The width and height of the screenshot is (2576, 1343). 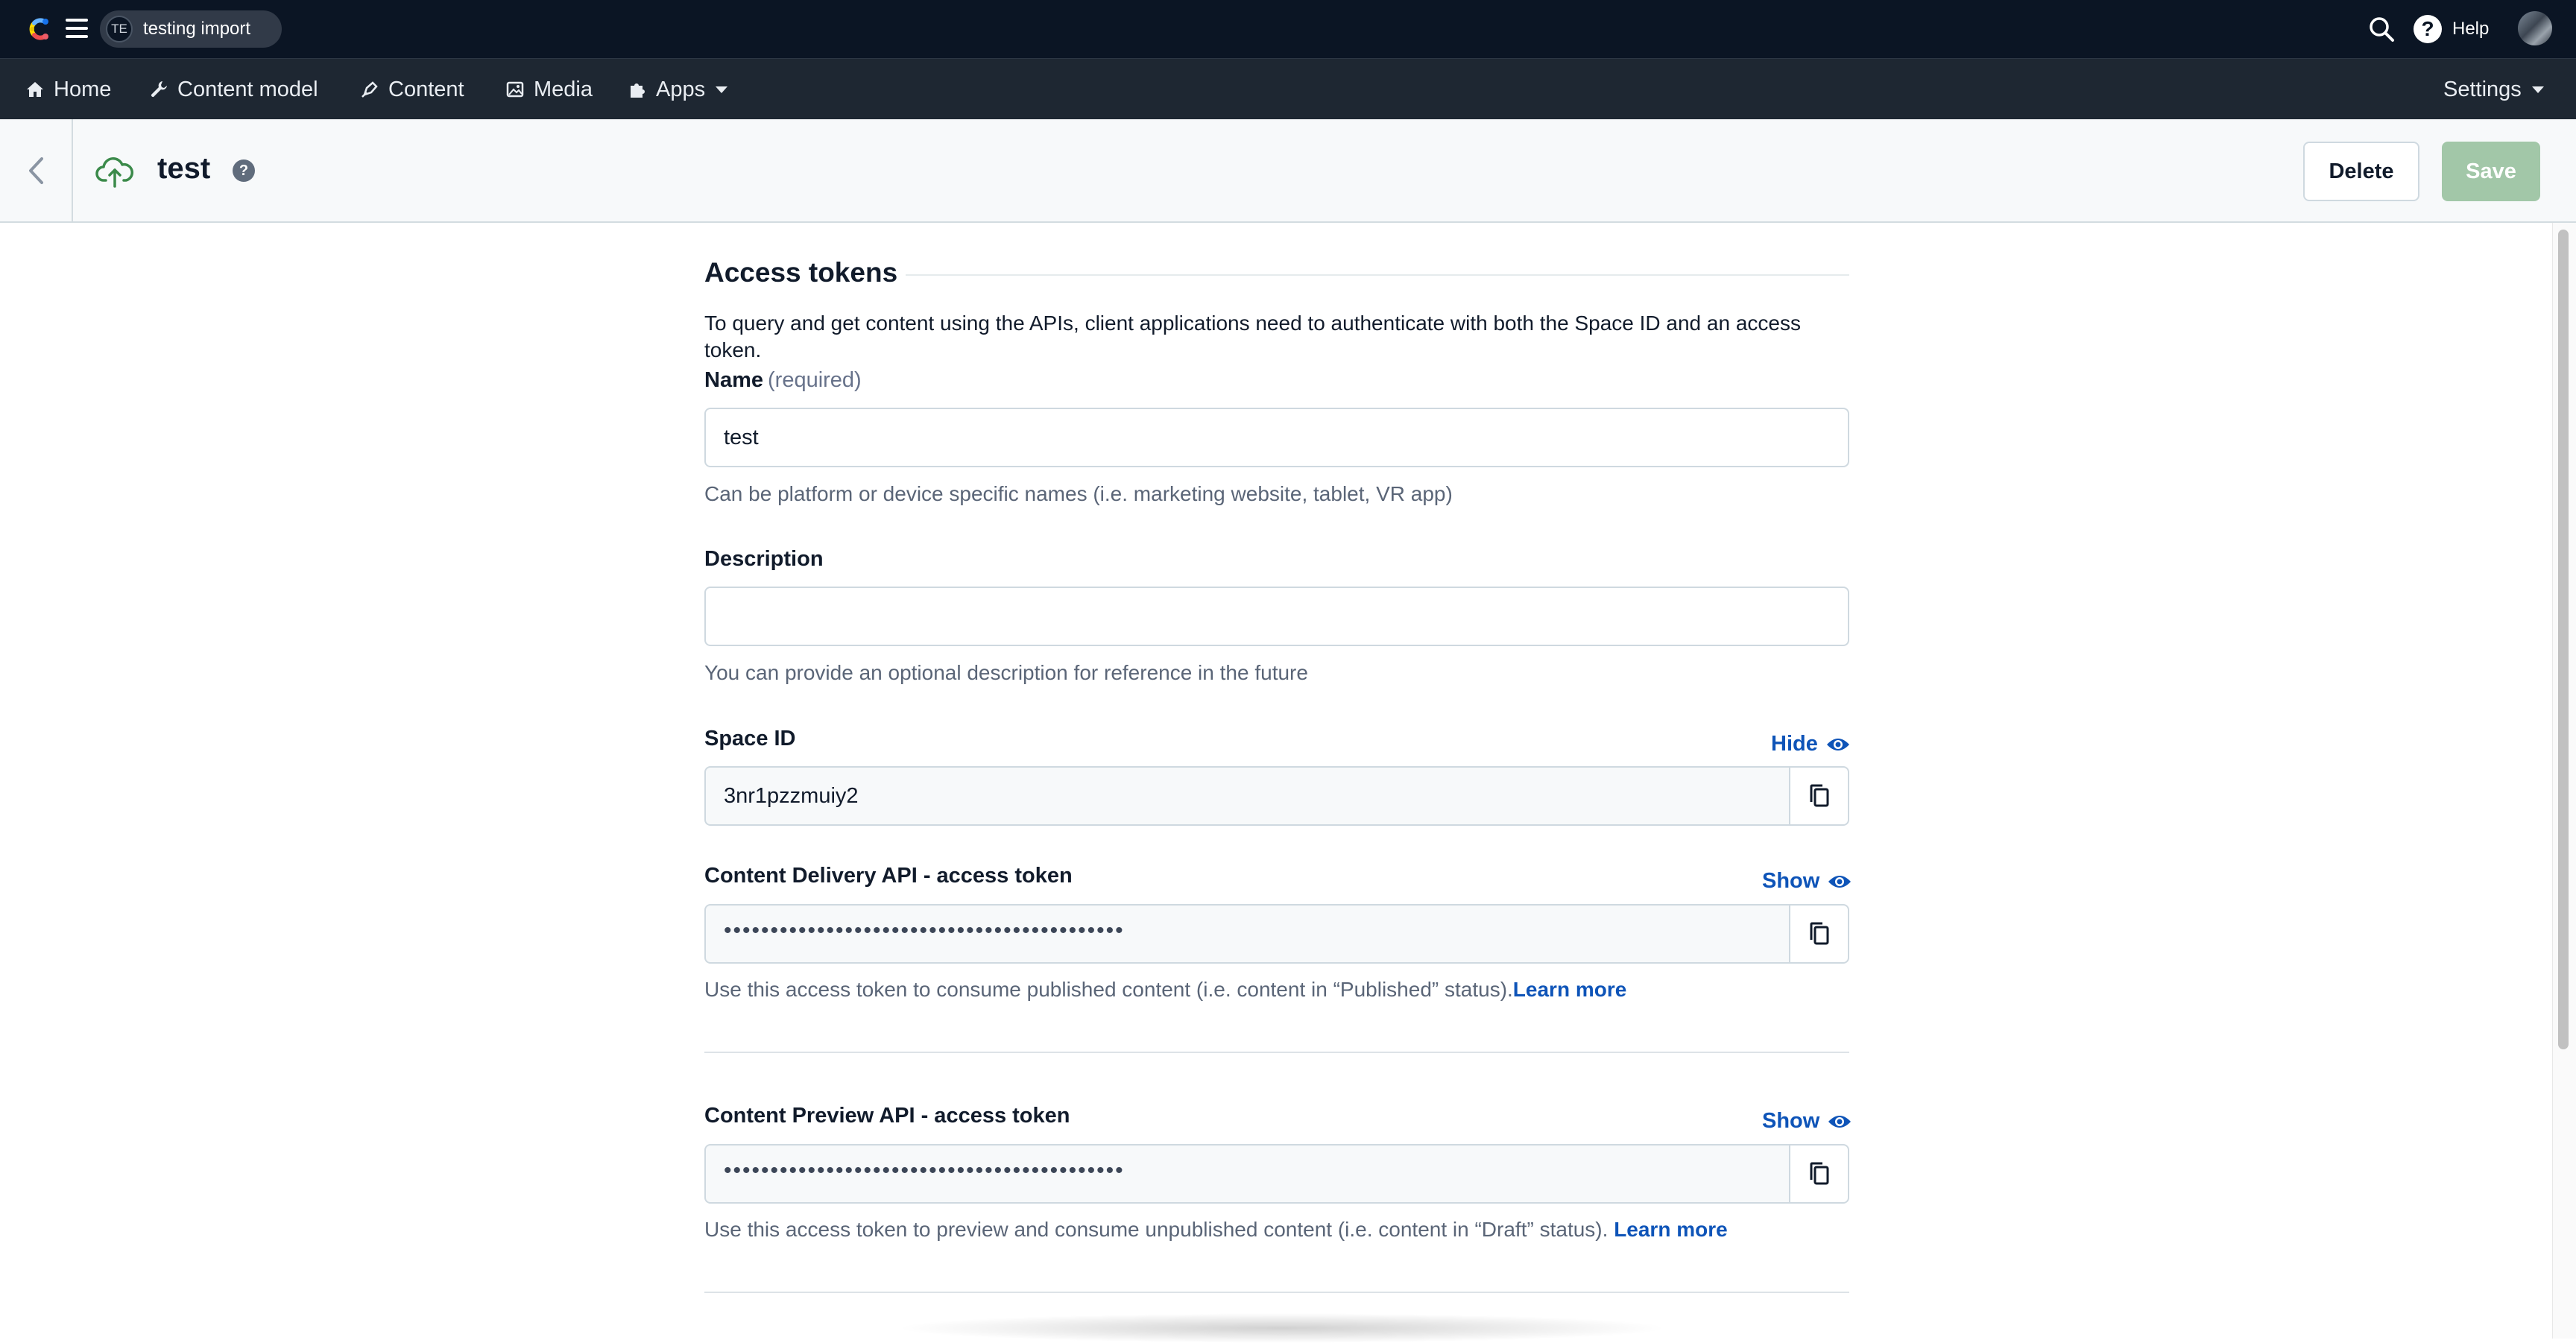 What do you see at coordinates (733, 380) in the screenshot?
I see `name-label-text: Name` at bounding box center [733, 380].